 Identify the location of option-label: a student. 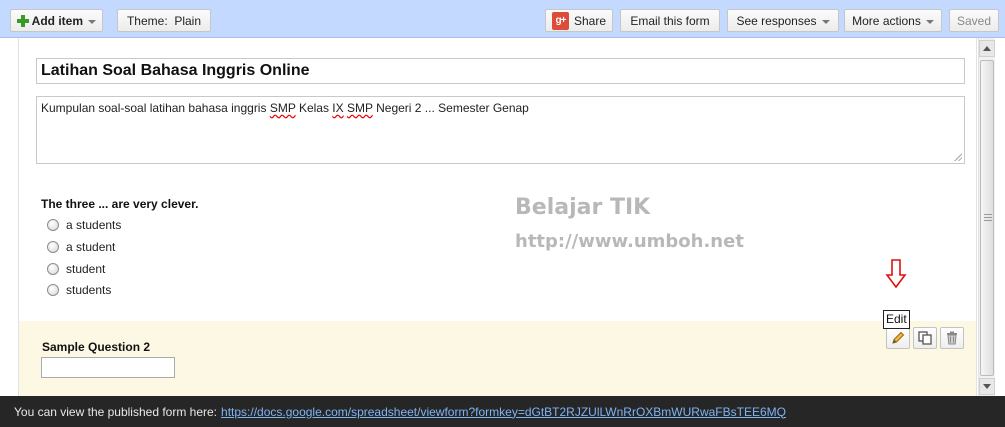
(91, 247).